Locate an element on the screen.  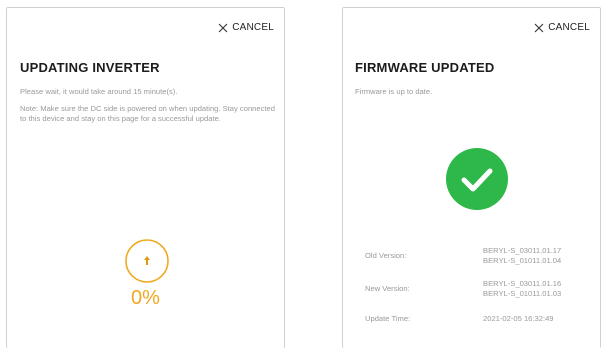
update-time-label: Update Time: is located at coordinates (388, 318).